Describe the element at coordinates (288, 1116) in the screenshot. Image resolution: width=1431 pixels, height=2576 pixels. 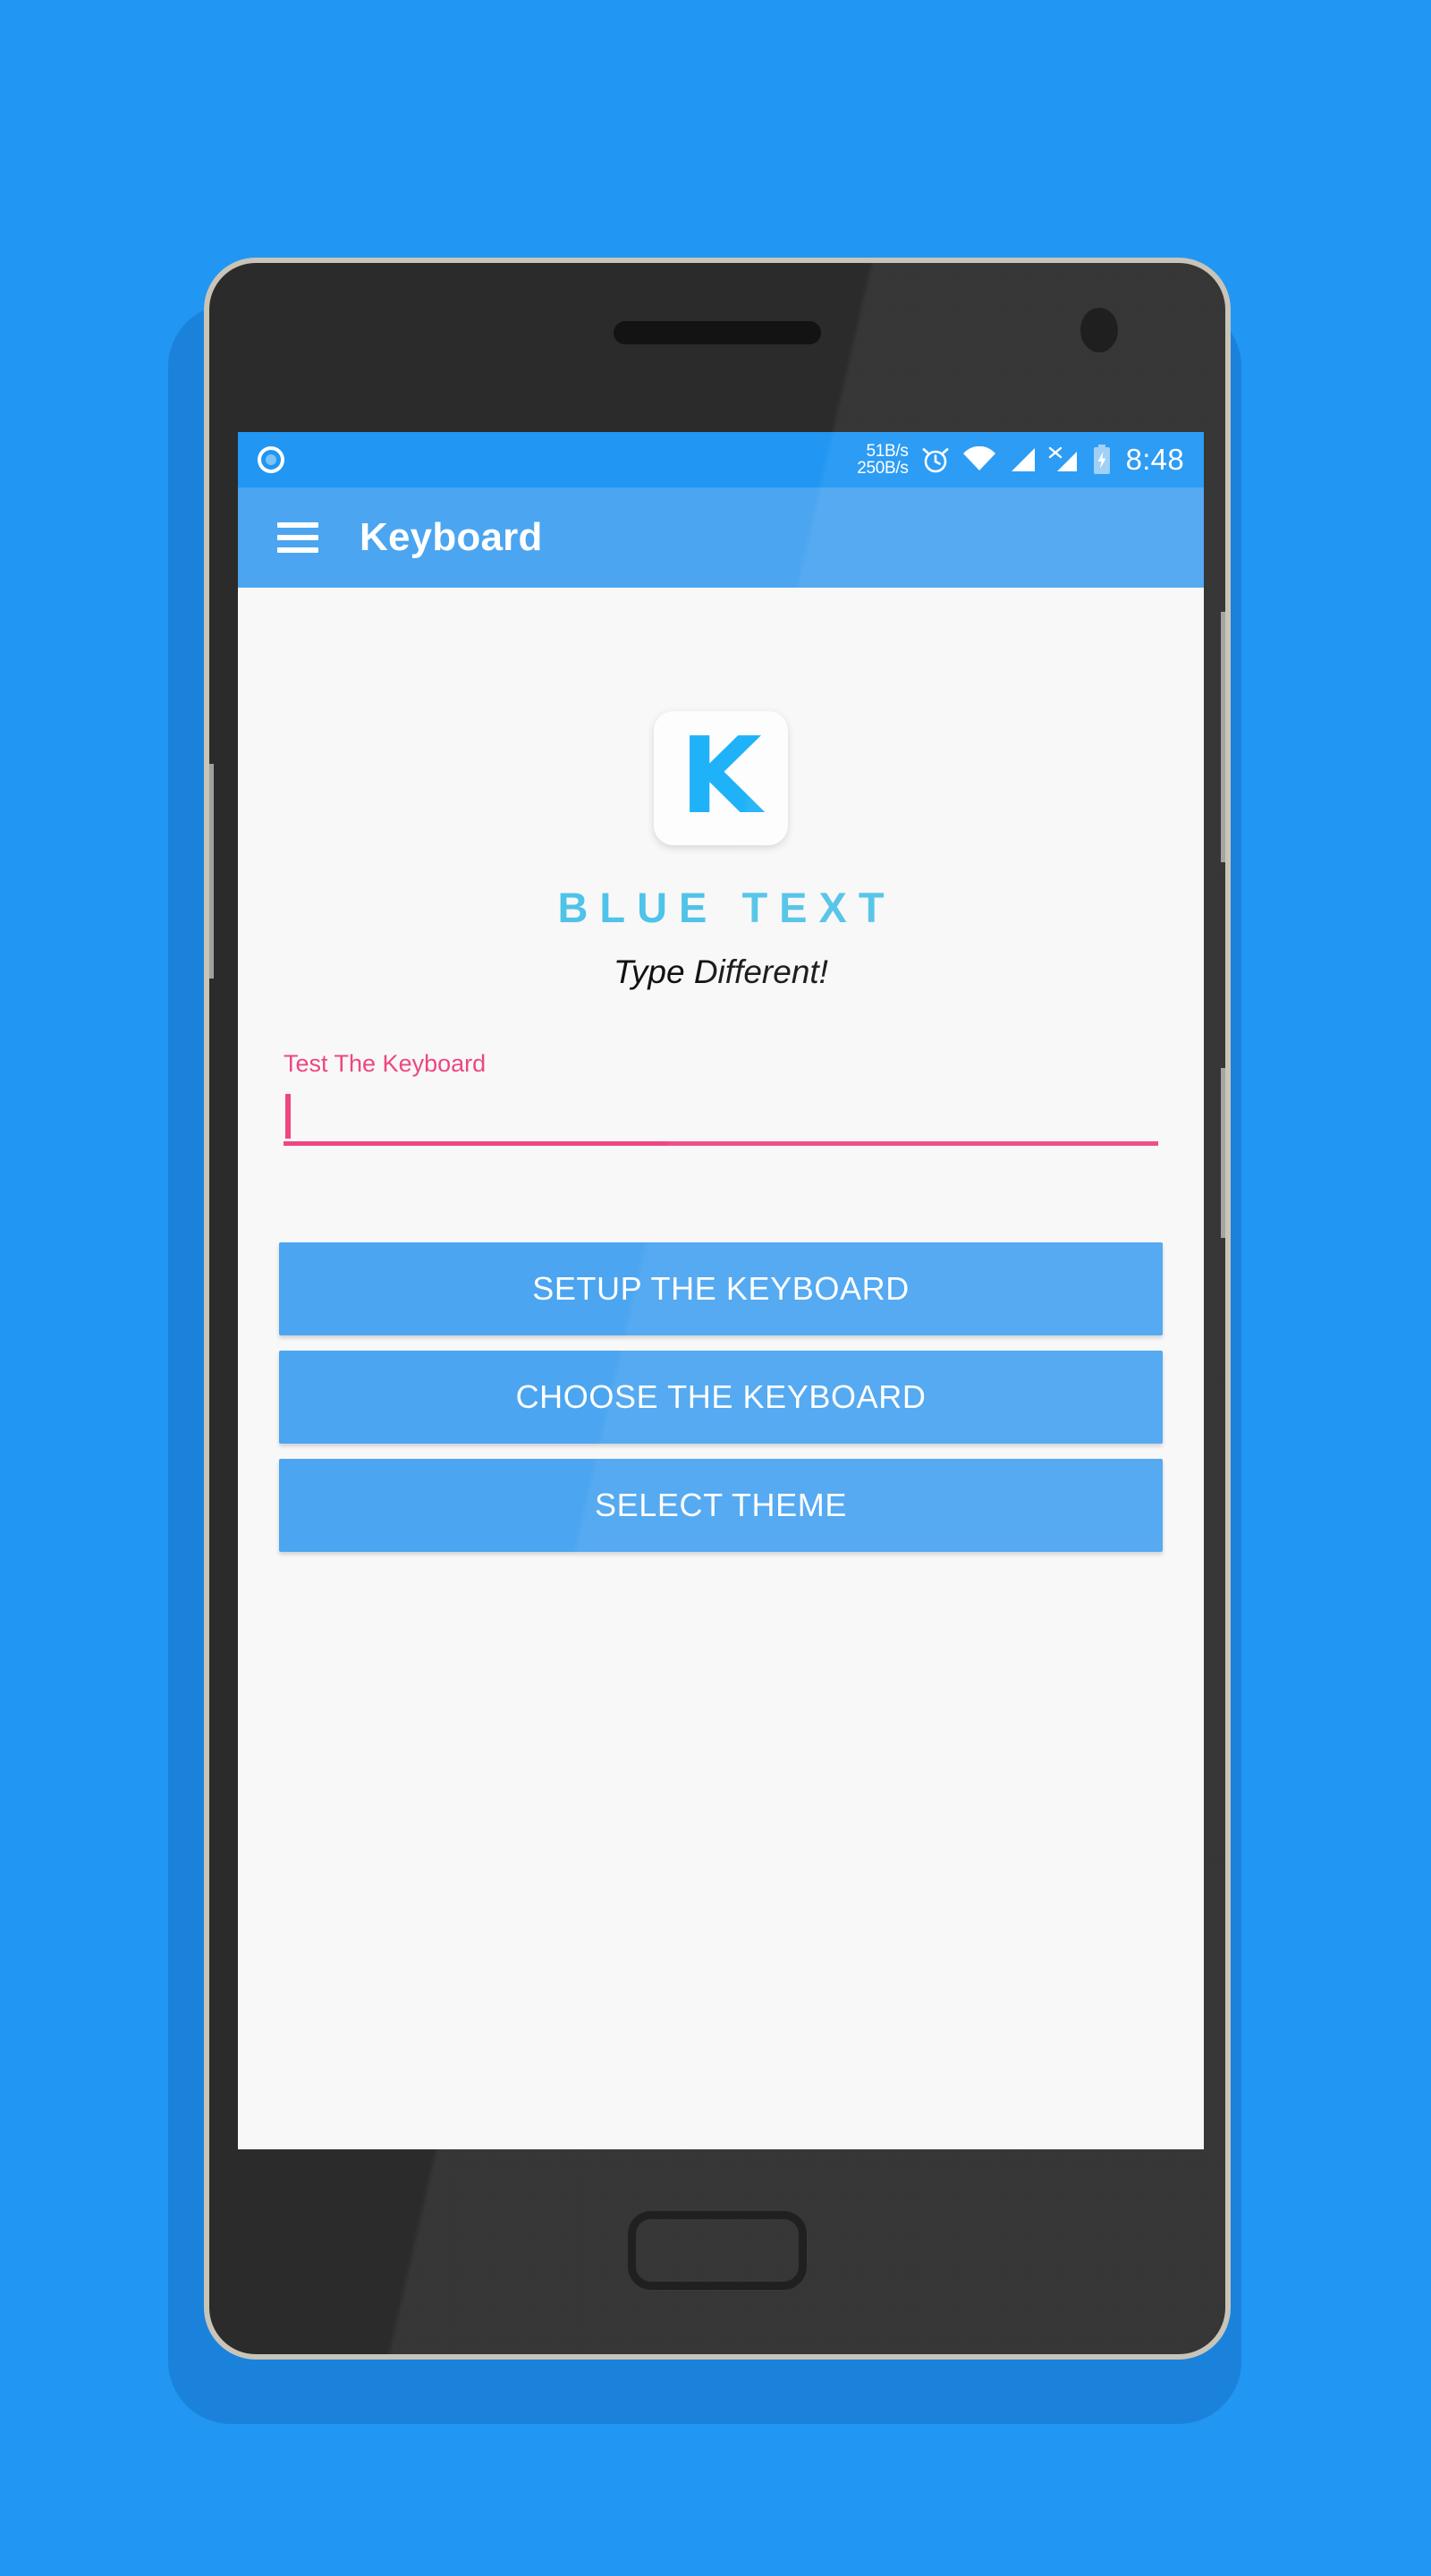
I see `text-caret` at that location.